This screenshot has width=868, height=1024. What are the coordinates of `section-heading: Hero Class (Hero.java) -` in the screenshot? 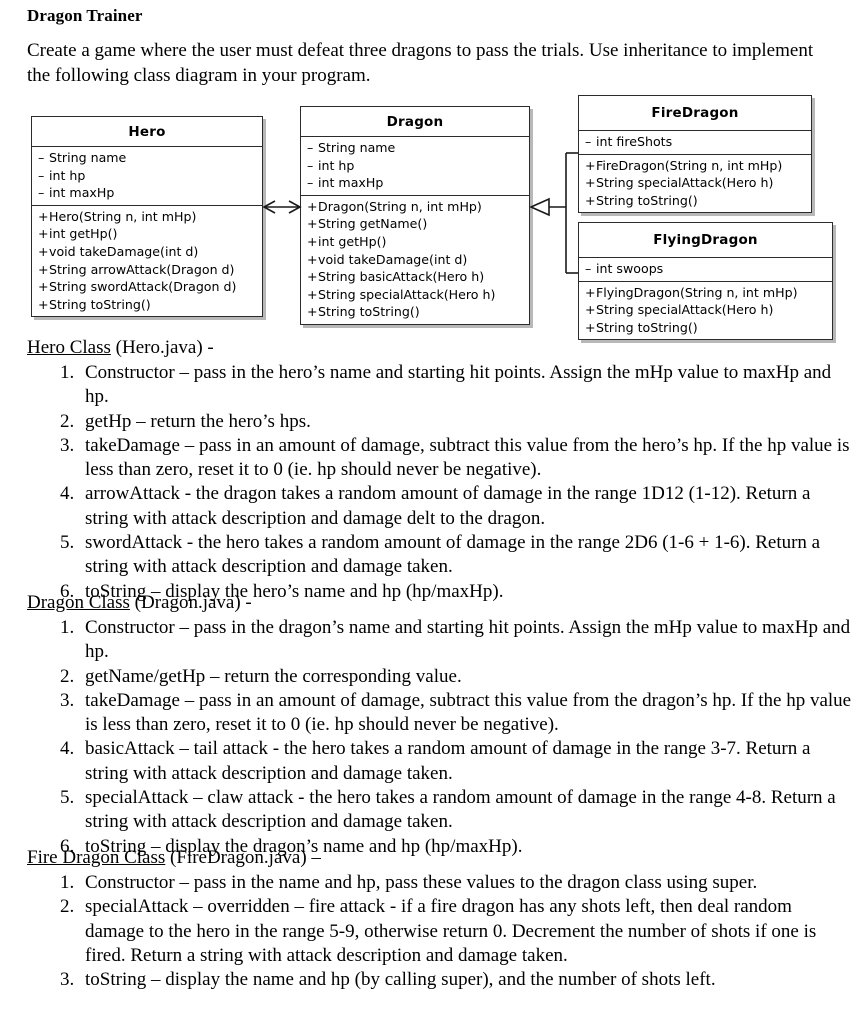 It's located at (427, 348).